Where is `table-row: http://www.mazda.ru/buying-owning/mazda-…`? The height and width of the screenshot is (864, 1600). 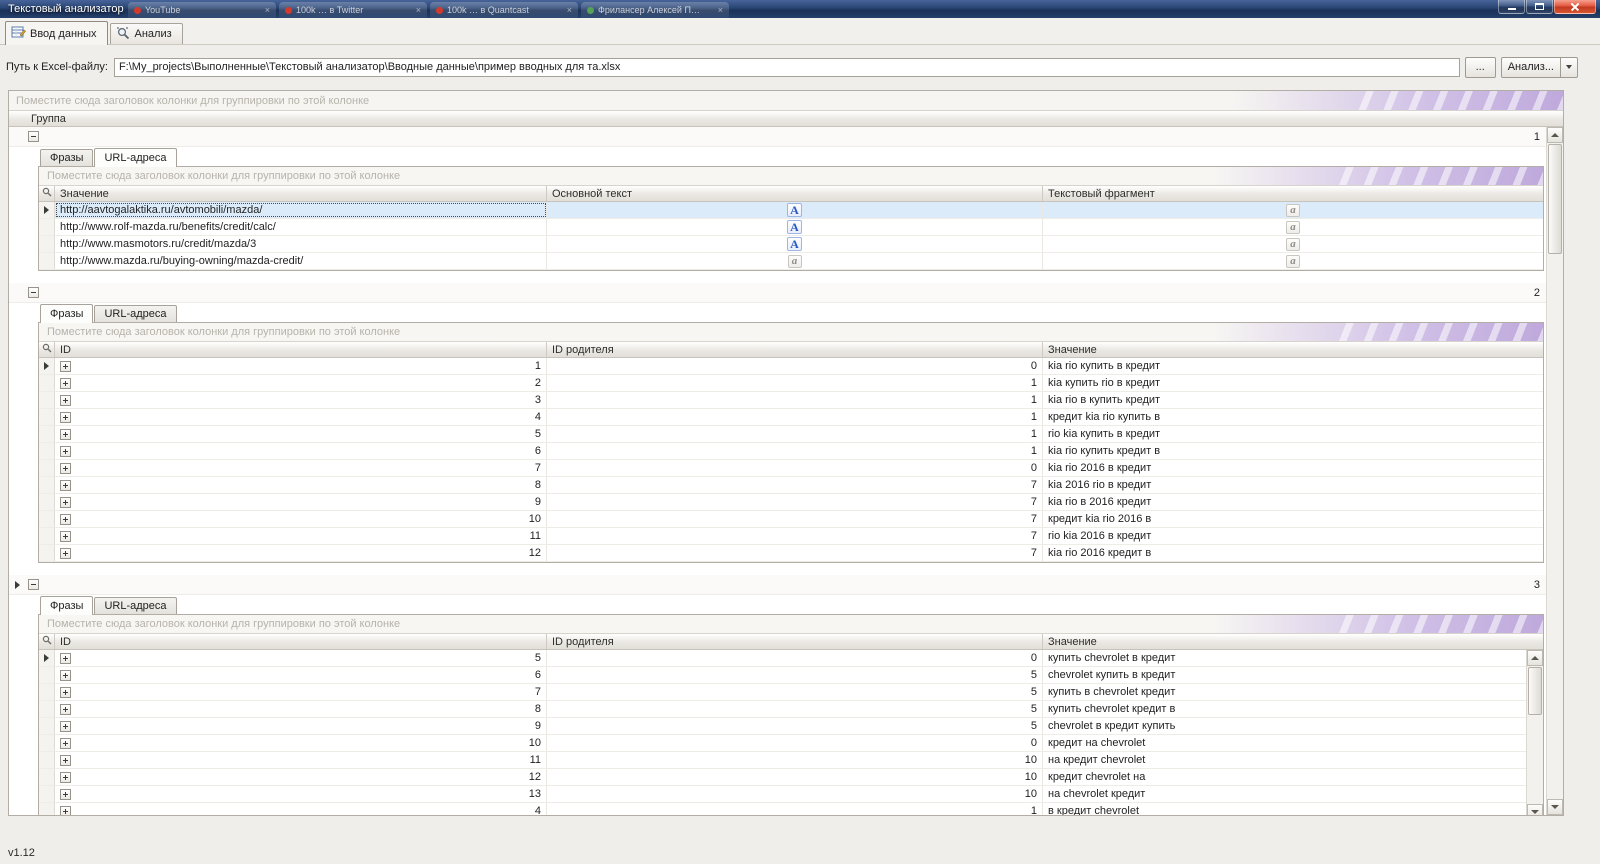 table-row: http://www.mazda.ru/buying-owning/mazda-… is located at coordinates (791, 261).